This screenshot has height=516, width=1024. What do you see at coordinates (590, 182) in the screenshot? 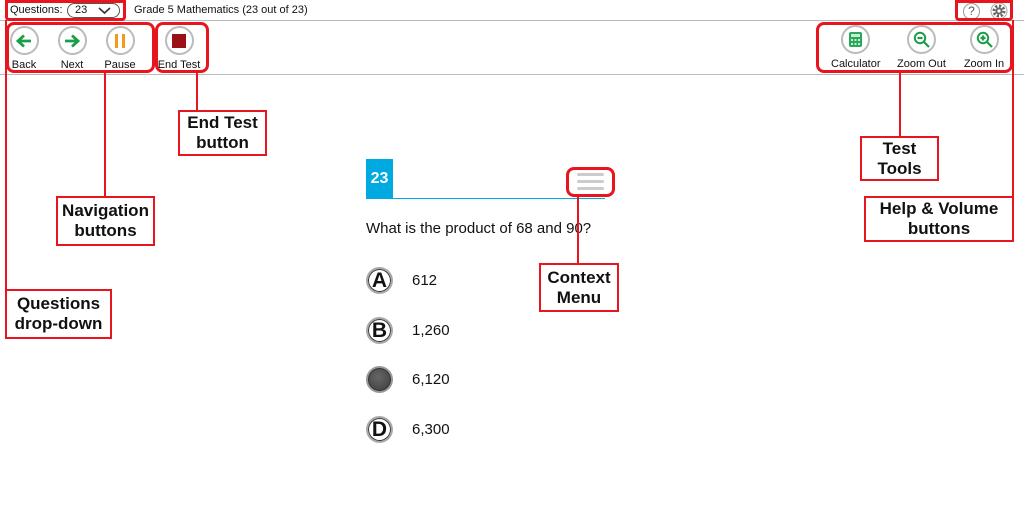
I see `context-menu-highlight` at bounding box center [590, 182].